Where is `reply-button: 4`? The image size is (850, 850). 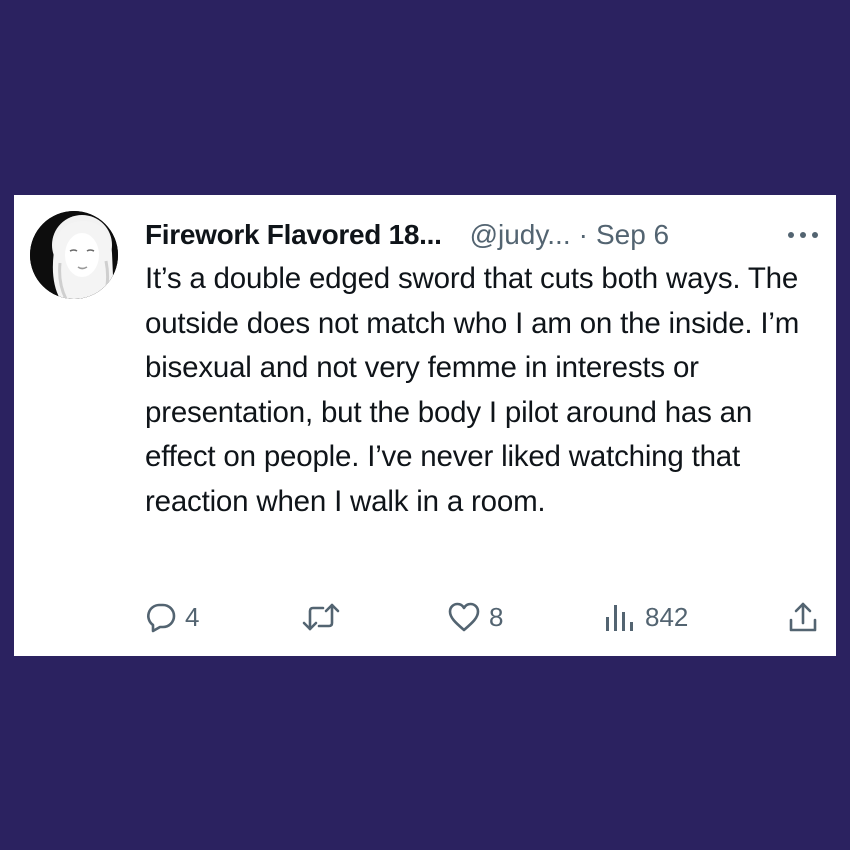
reply-button: 4 is located at coordinates (172, 617).